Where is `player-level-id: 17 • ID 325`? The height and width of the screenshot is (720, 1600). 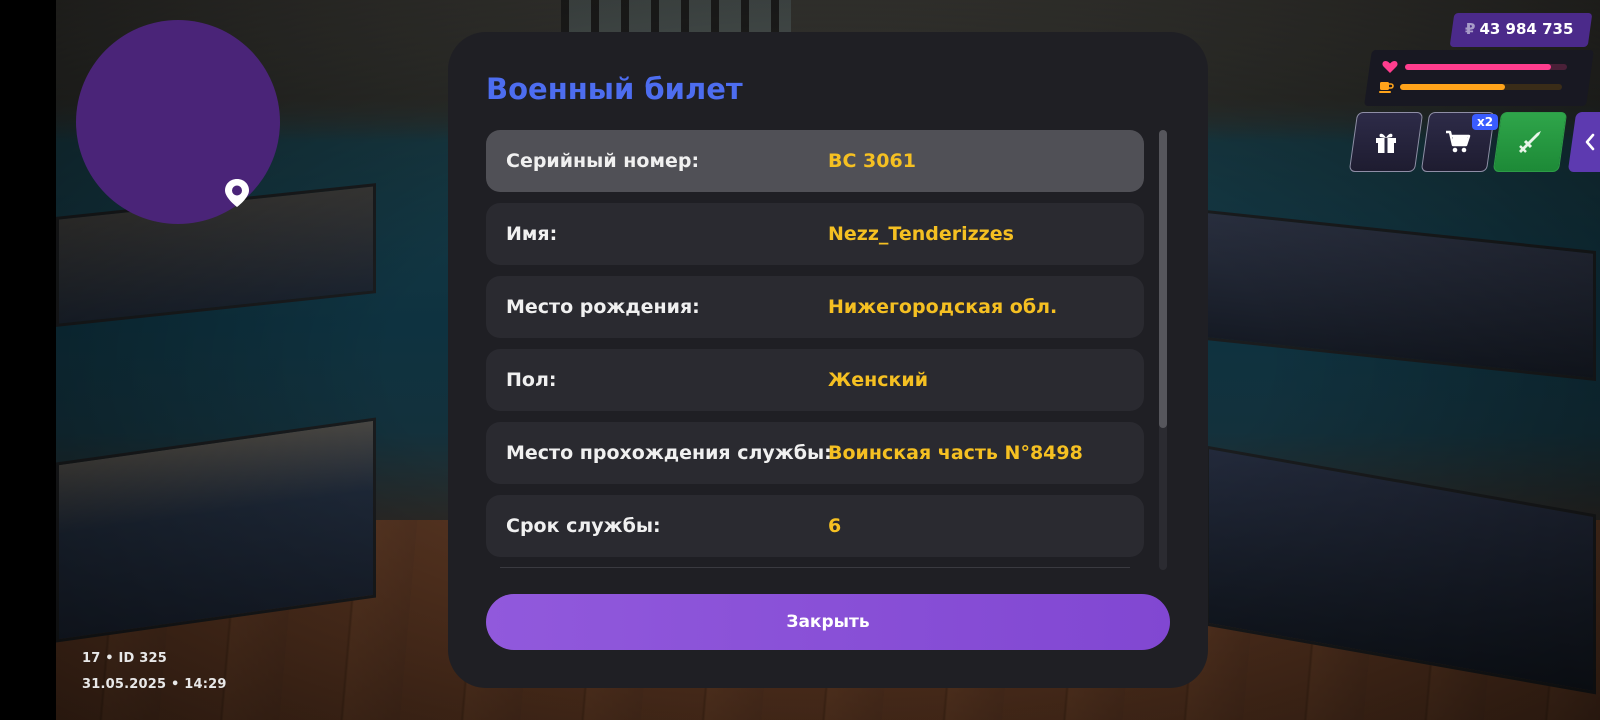 player-level-id: 17 • ID 325 is located at coordinates (124, 658).